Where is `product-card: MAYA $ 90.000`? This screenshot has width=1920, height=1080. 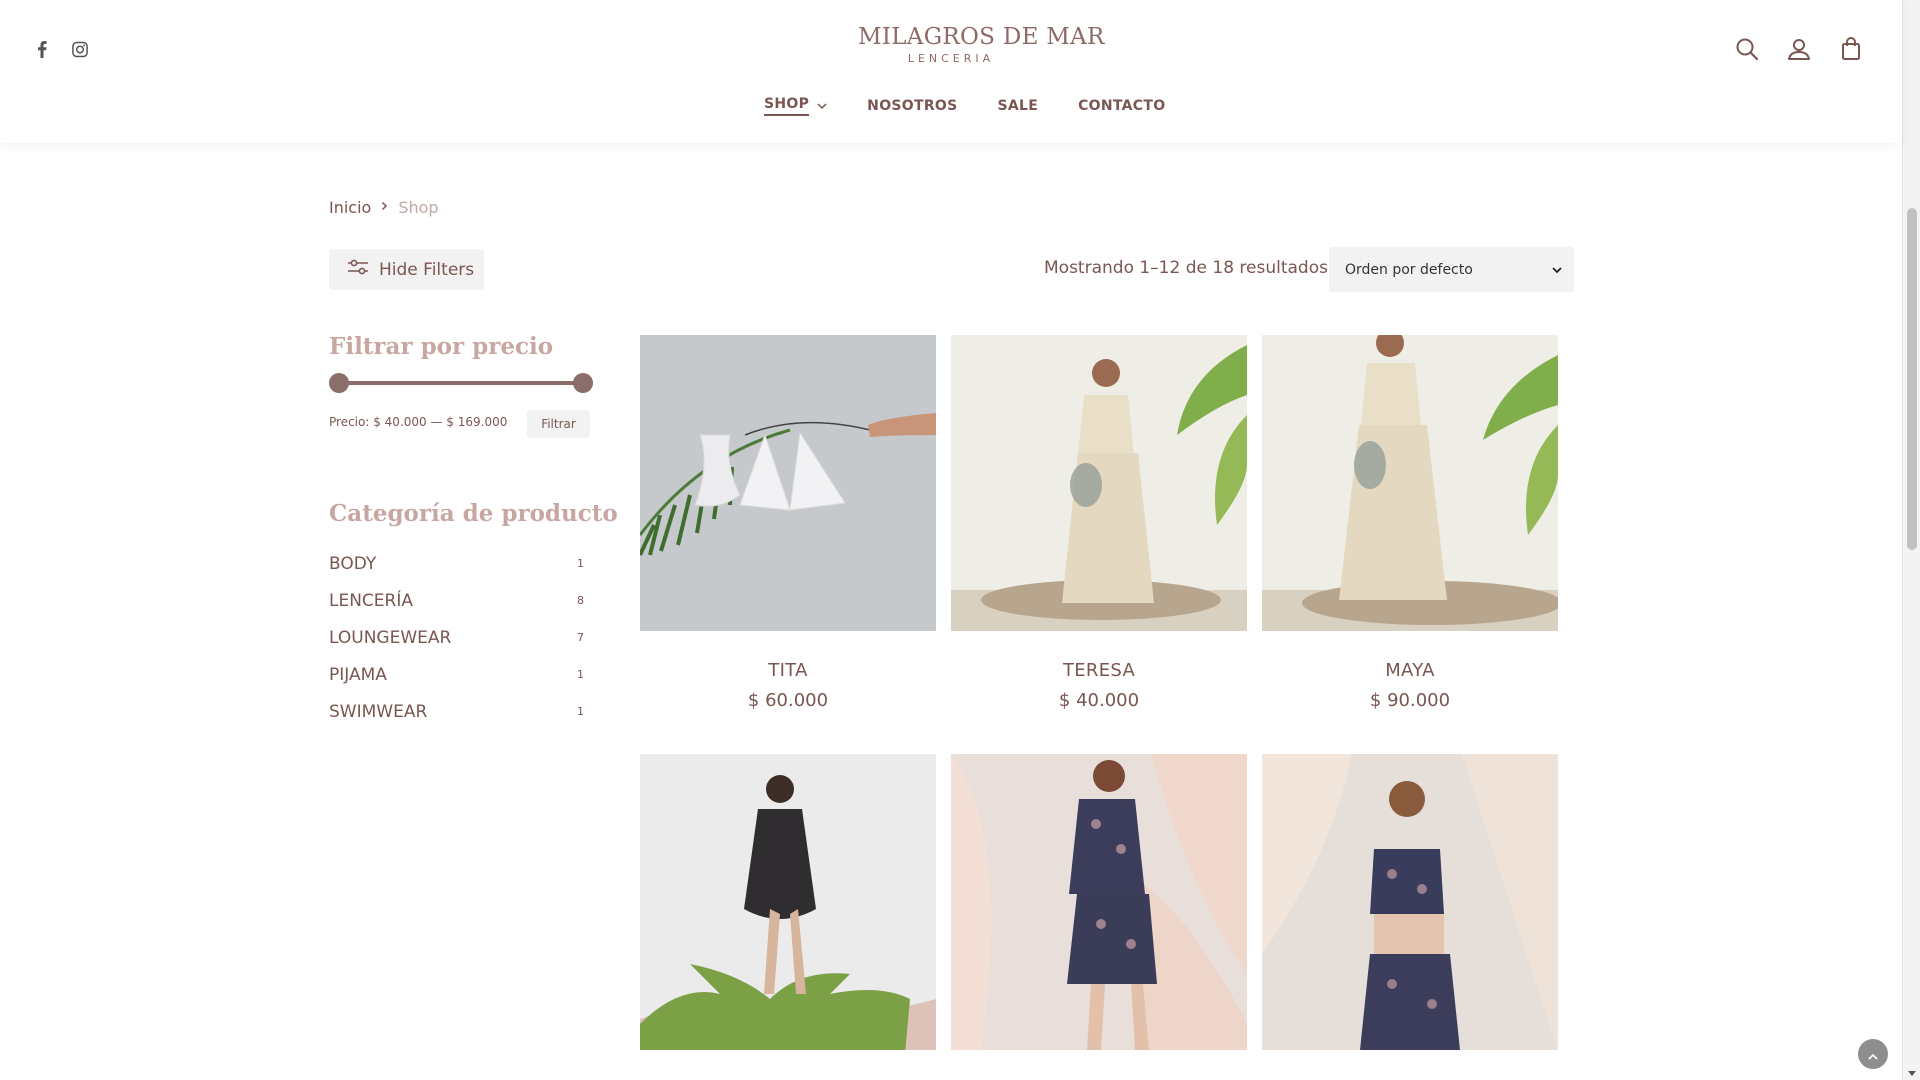
product-card: MAYA $ 90.000 is located at coordinates (1410, 523).